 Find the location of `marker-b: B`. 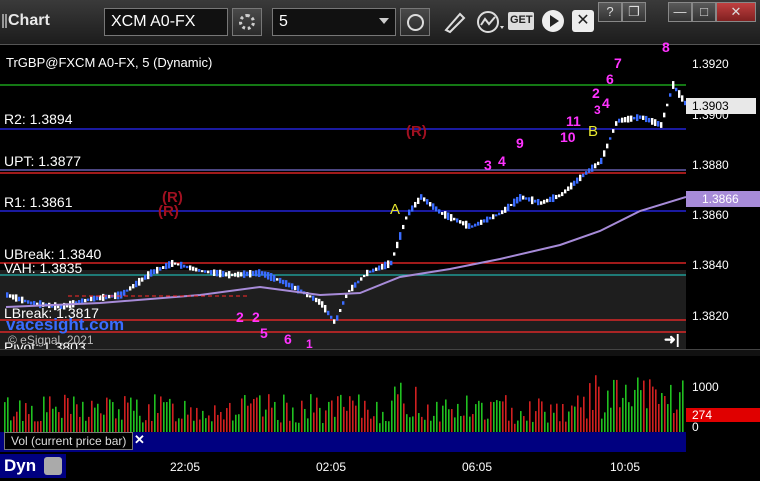

marker-b: B is located at coordinates (593, 131).